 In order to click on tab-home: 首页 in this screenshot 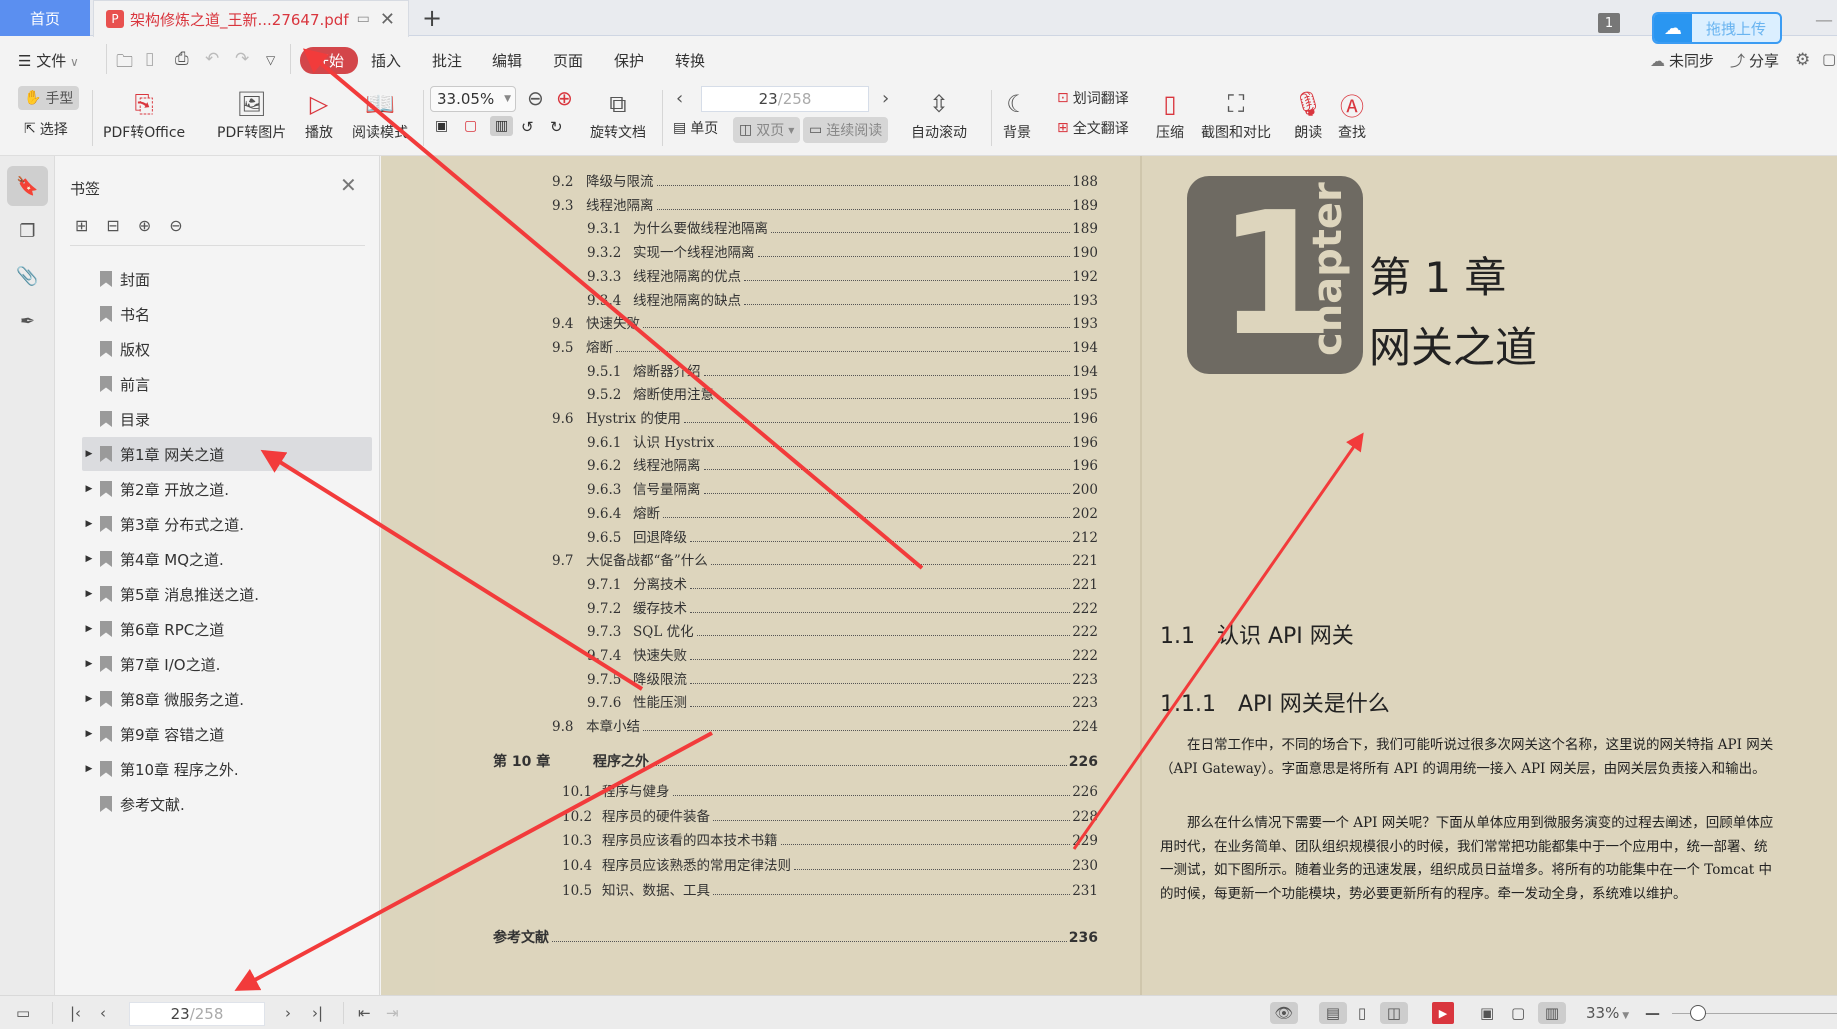, I will do `click(45, 18)`.